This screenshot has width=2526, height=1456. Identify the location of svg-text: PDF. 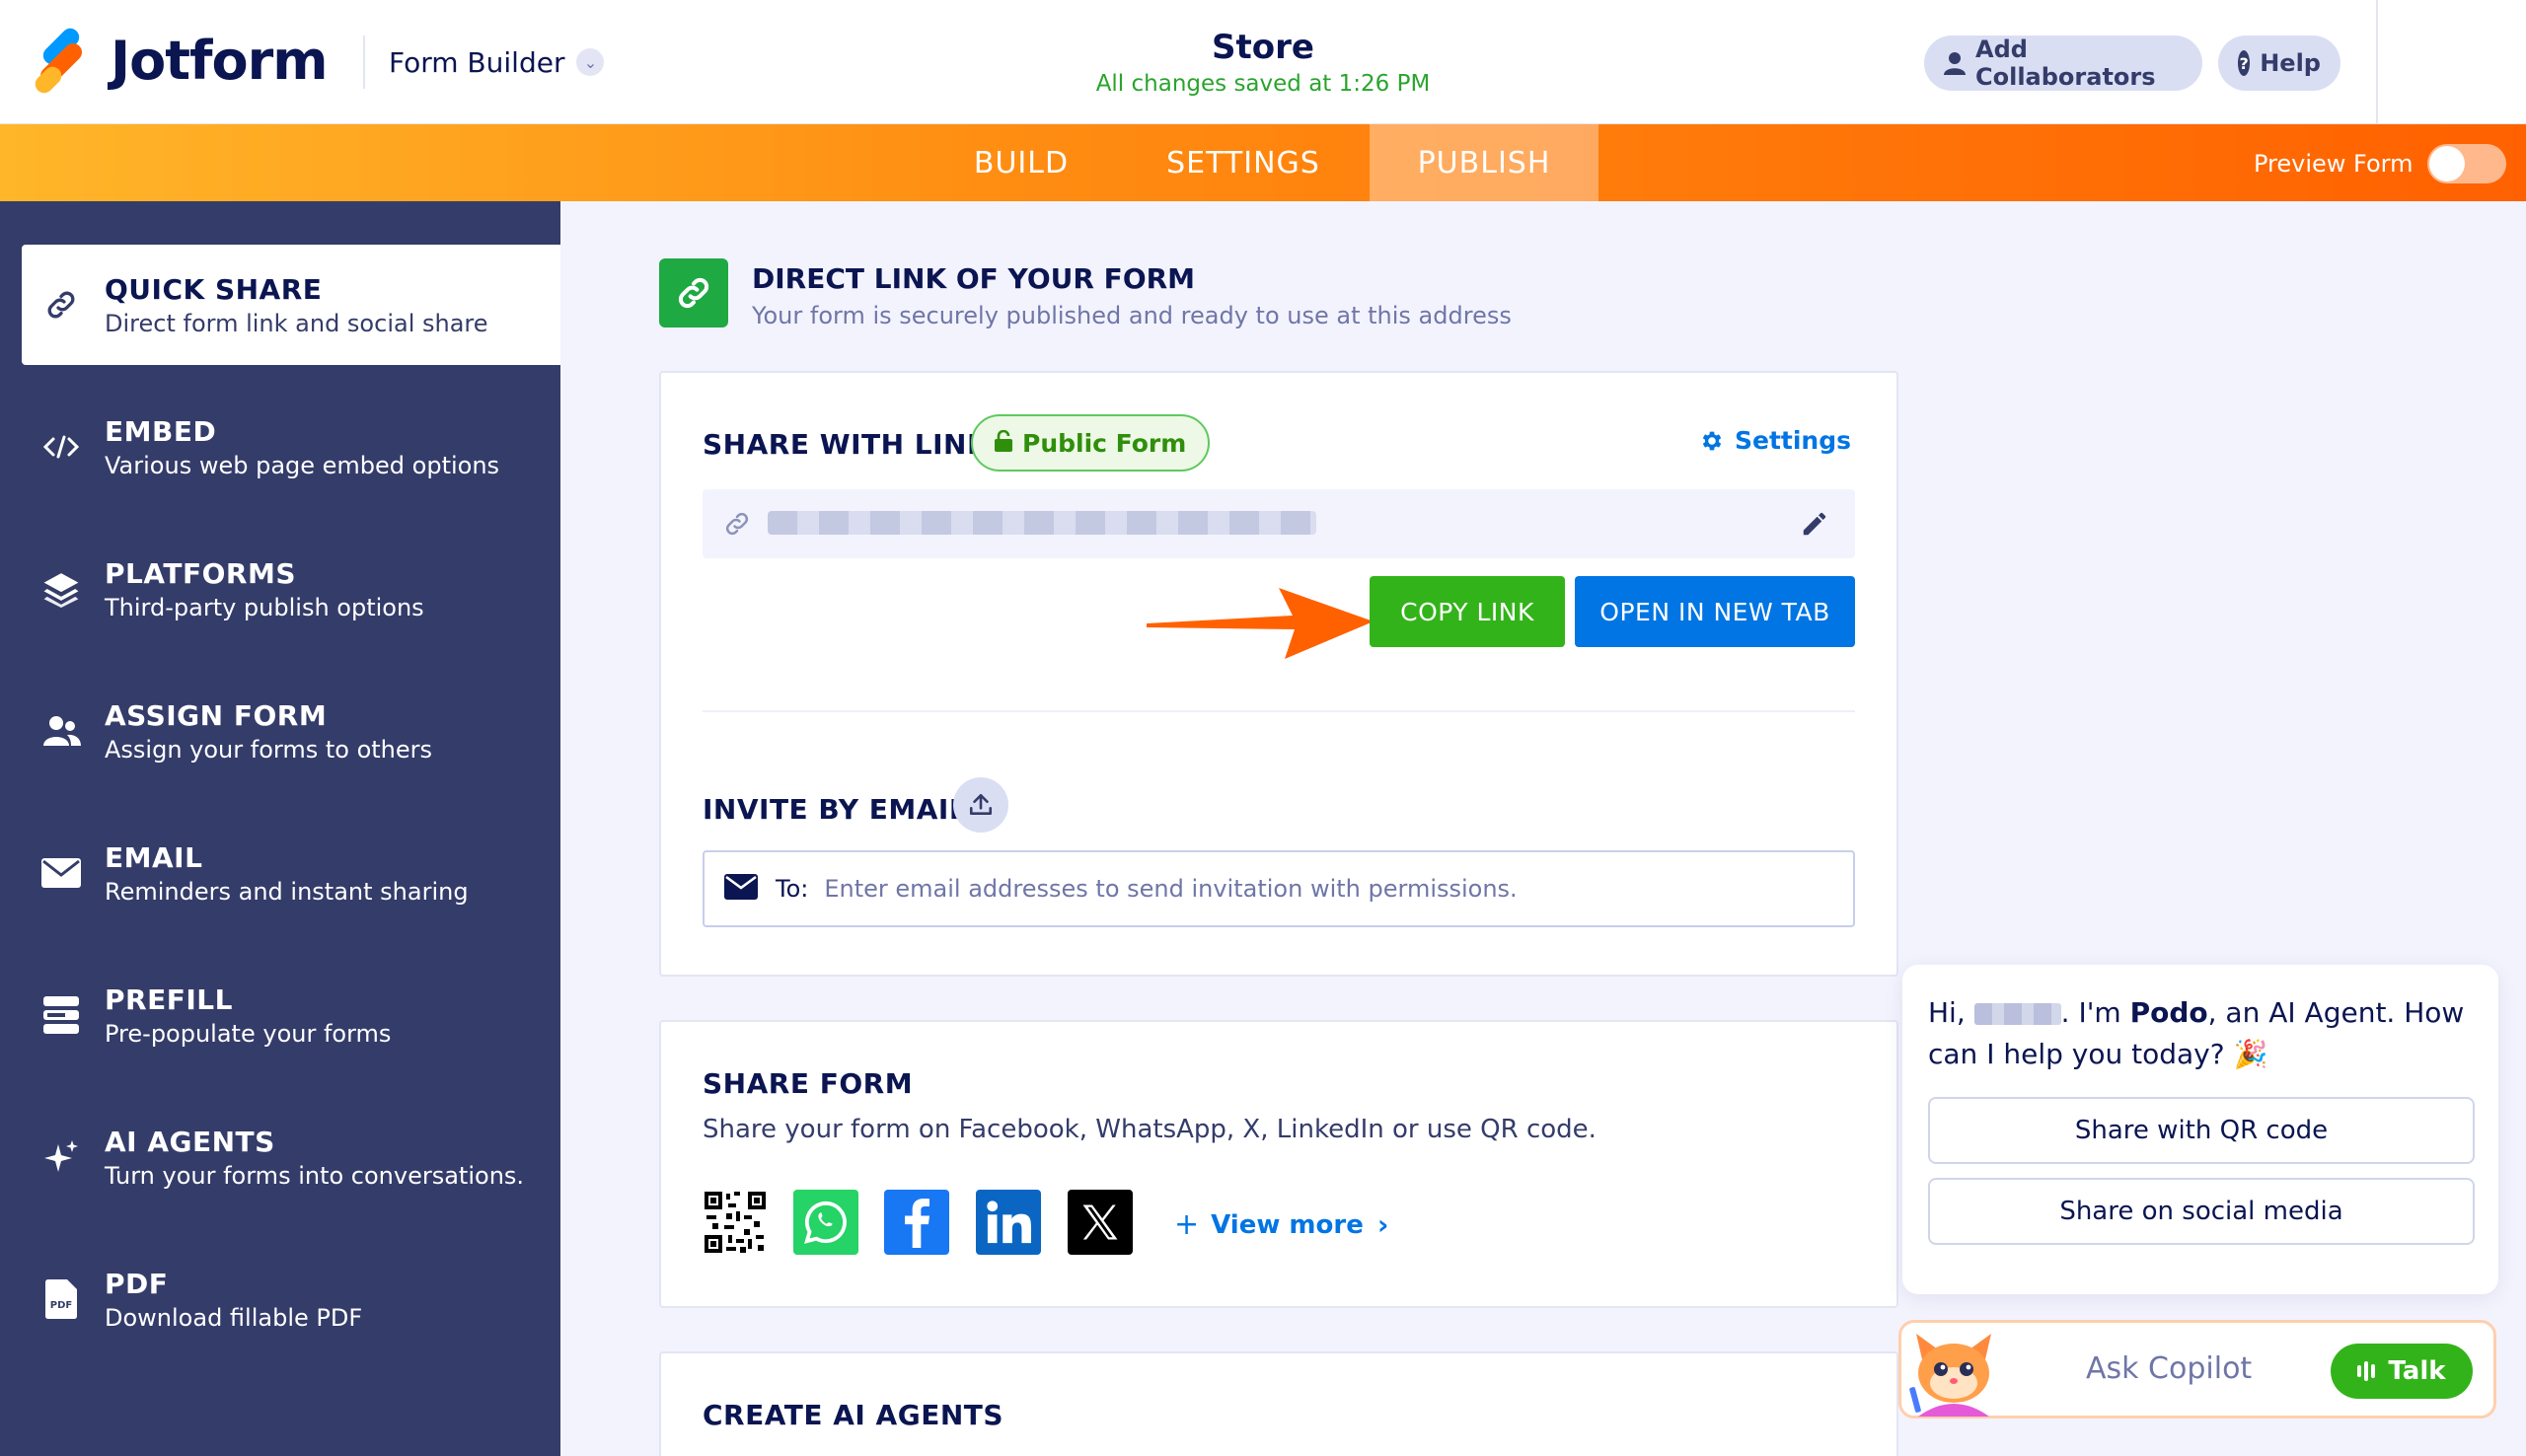
(61, 1305).